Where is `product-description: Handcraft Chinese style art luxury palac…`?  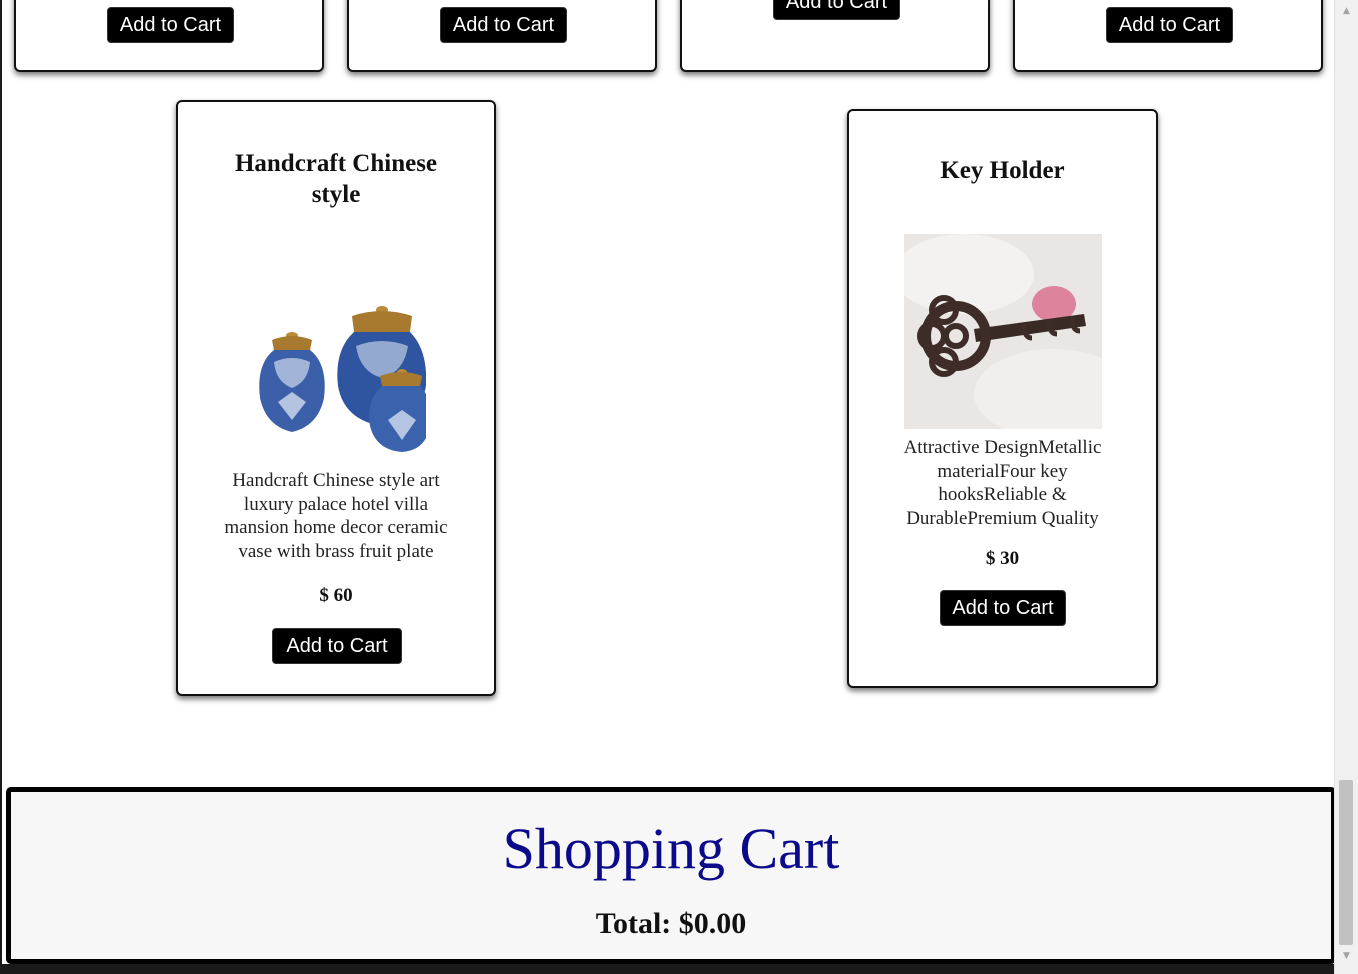
product-description: Handcraft Chinese style art luxury palac… is located at coordinates (336, 516).